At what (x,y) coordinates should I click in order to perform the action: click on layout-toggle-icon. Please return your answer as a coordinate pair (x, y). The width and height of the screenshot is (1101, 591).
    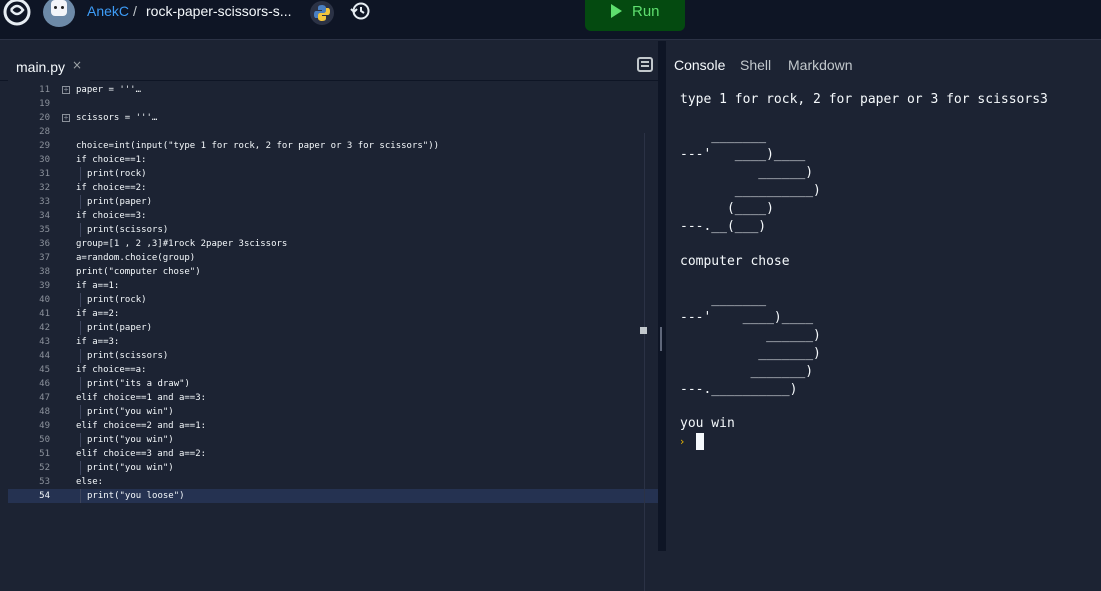
    Looking at the image, I should click on (645, 64).